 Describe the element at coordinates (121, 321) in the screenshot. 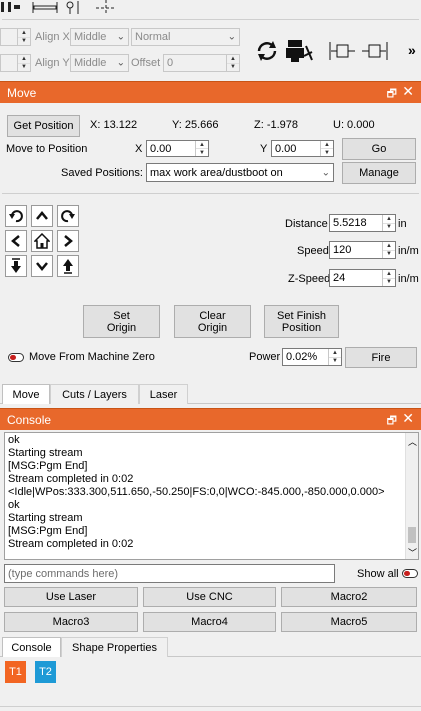

I see `set-origin-button: Set Origin` at that location.